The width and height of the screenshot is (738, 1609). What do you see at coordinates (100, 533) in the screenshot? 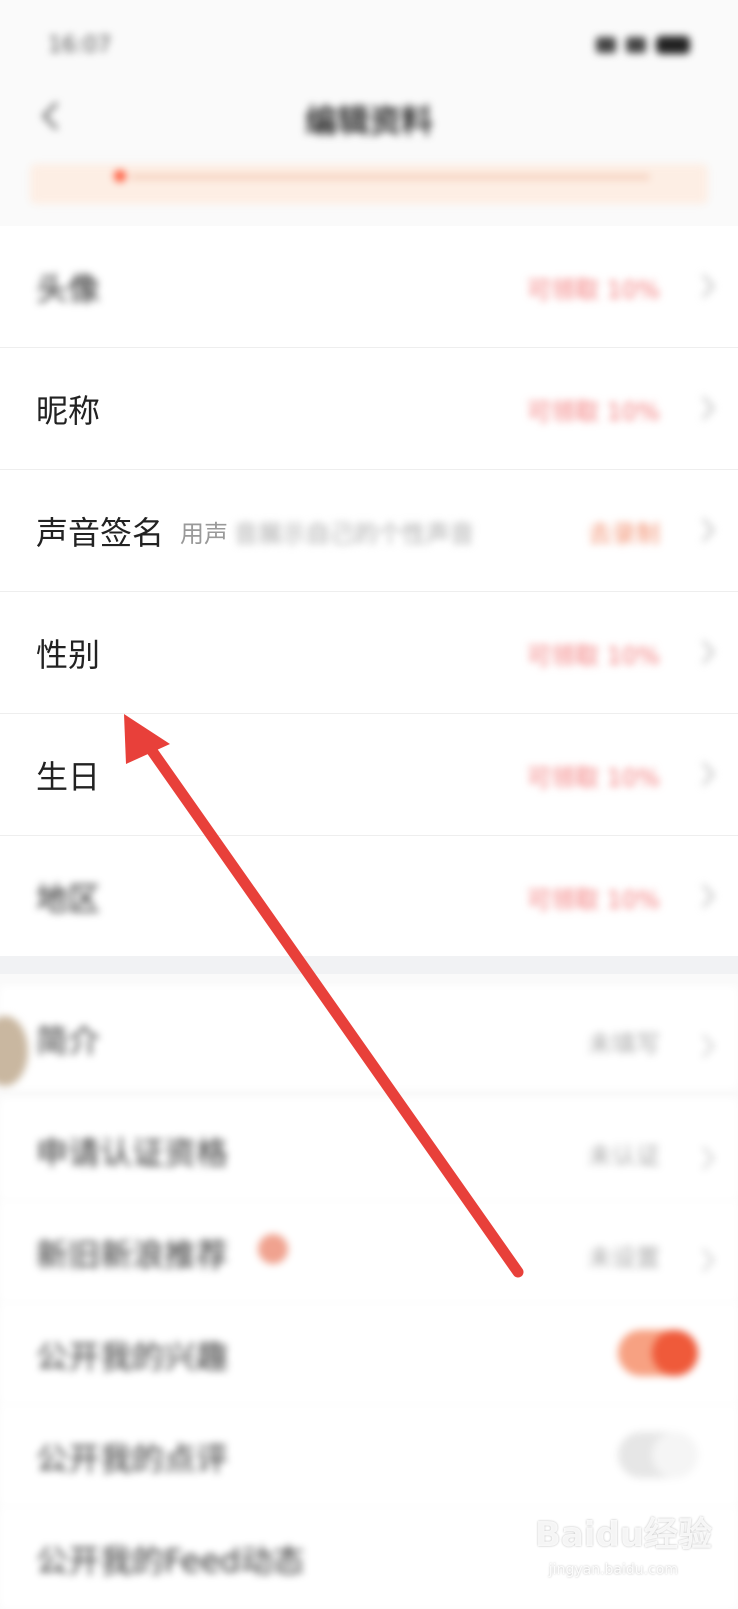
I see `row-label: 声音签名` at bounding box center [100, 533].